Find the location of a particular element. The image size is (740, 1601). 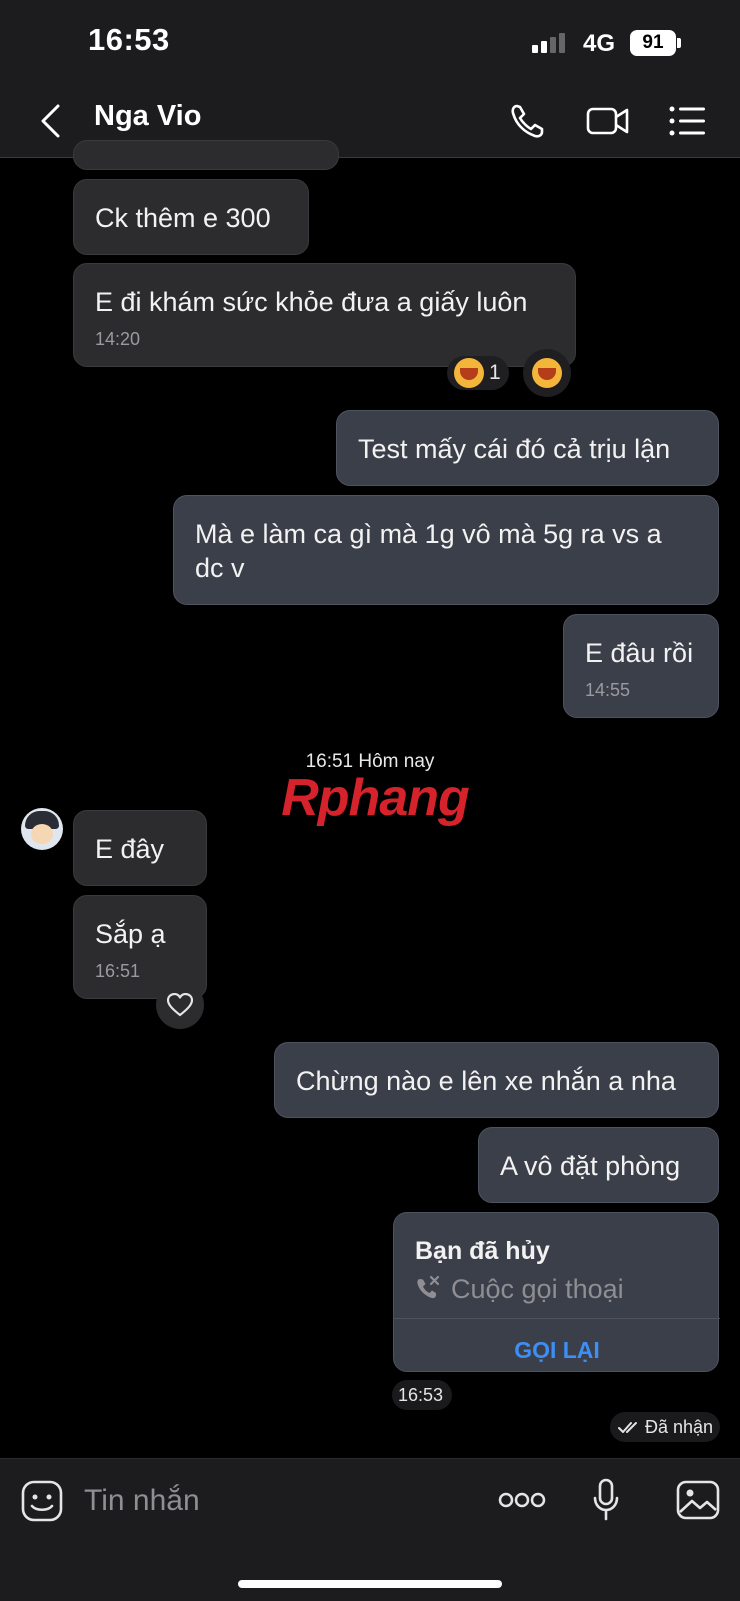

call-time: 16:53 is located at coordinates (421, 1395).